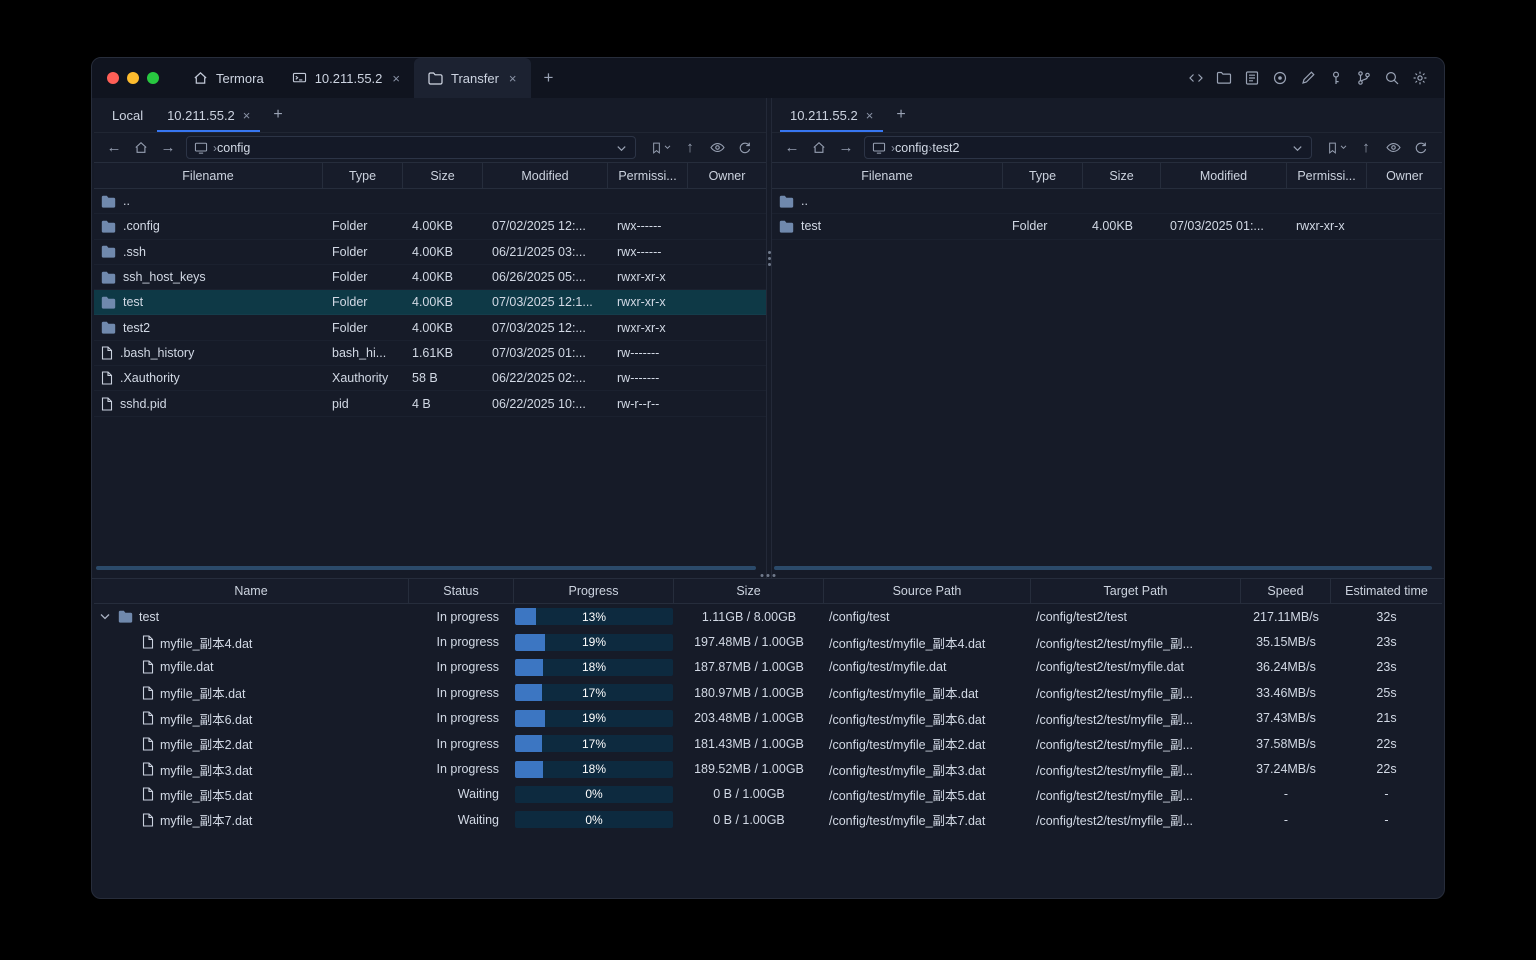  Describe the element at coordinates (1286, 591) in the screenshot. I see `column-header: Speed` at that location.